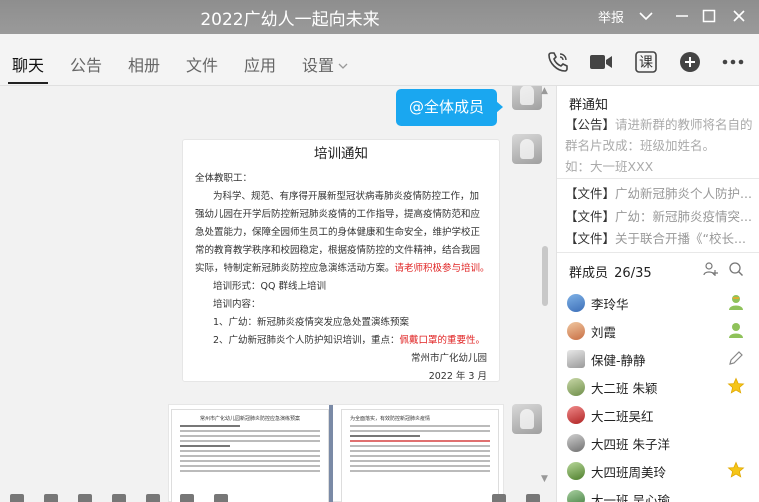 This screenshot has height=502, width=759. What do you see at coordinates (736, 330) in the screenshot?
I see `admin-icon` at bounding box center [736, 330].